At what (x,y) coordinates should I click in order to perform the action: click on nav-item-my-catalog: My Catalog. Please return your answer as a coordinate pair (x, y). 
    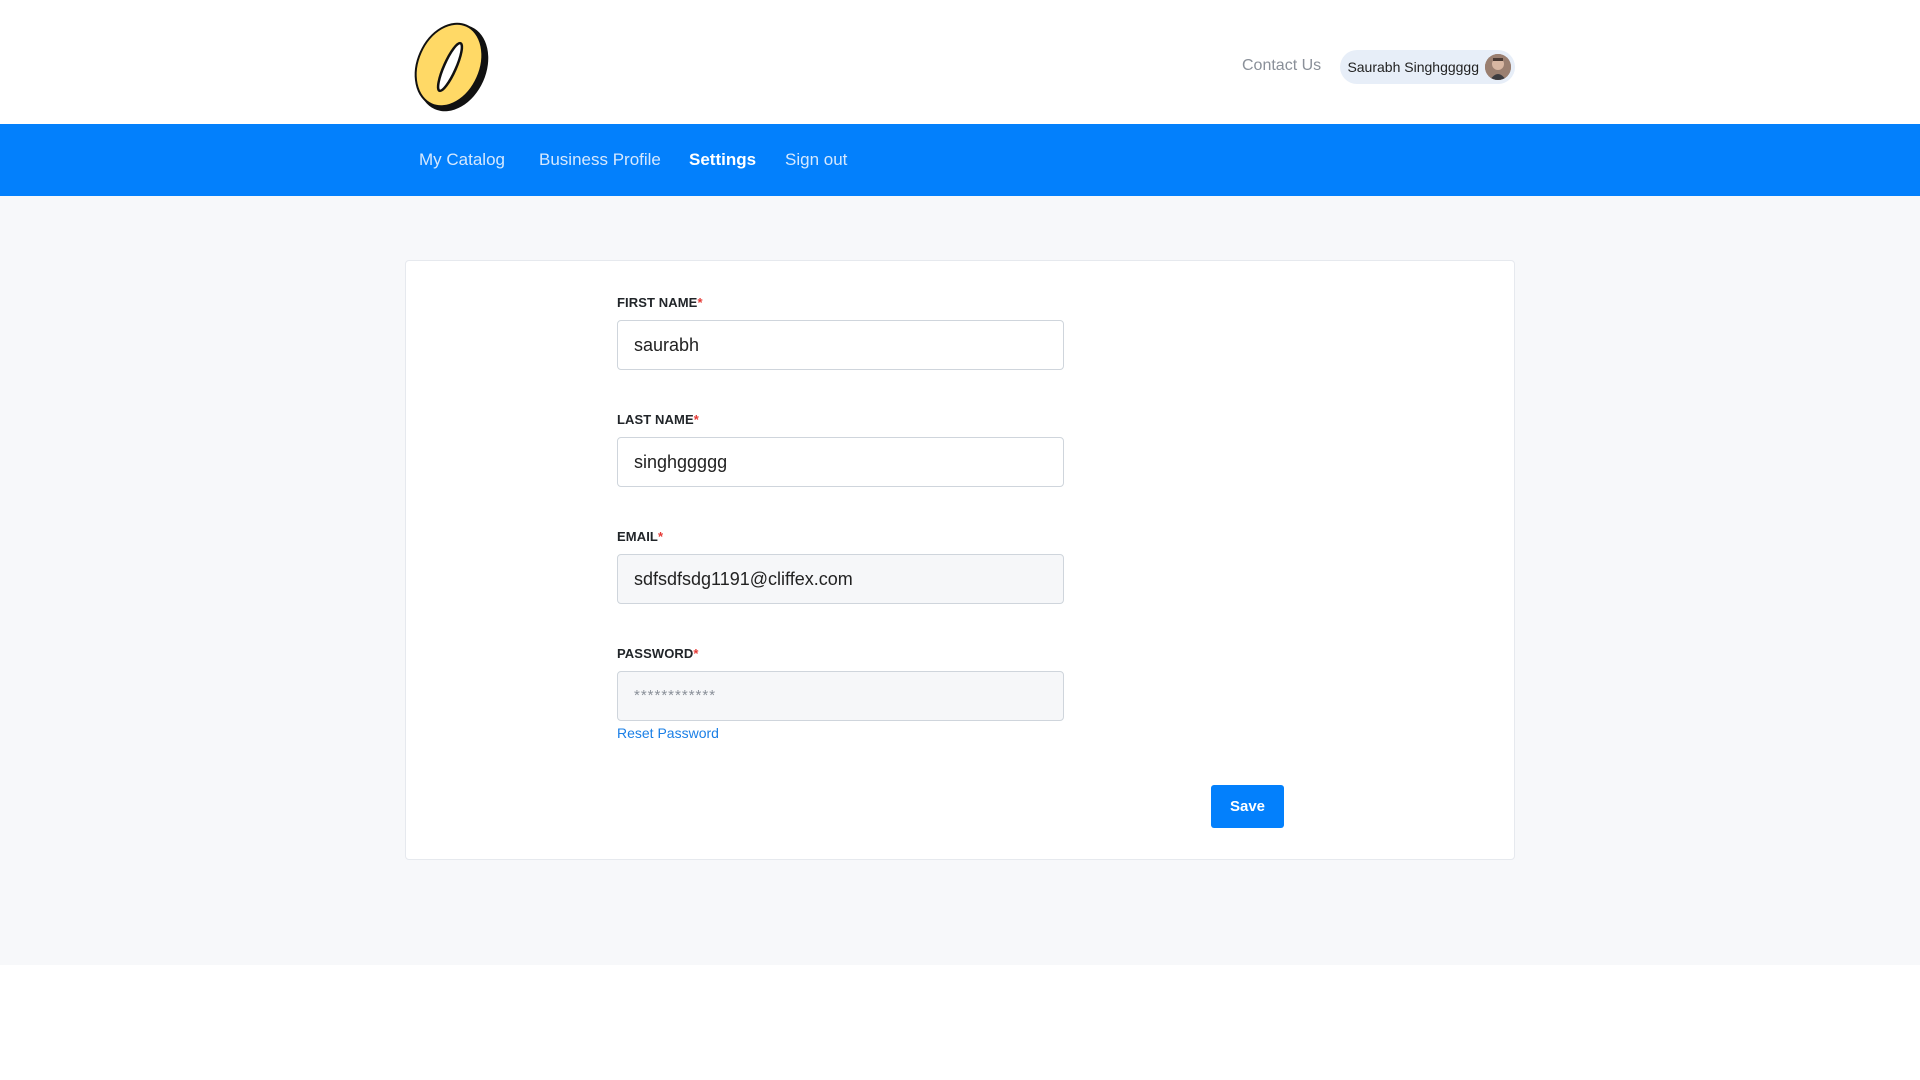
    Looking at the image, I should click on (462, 160).